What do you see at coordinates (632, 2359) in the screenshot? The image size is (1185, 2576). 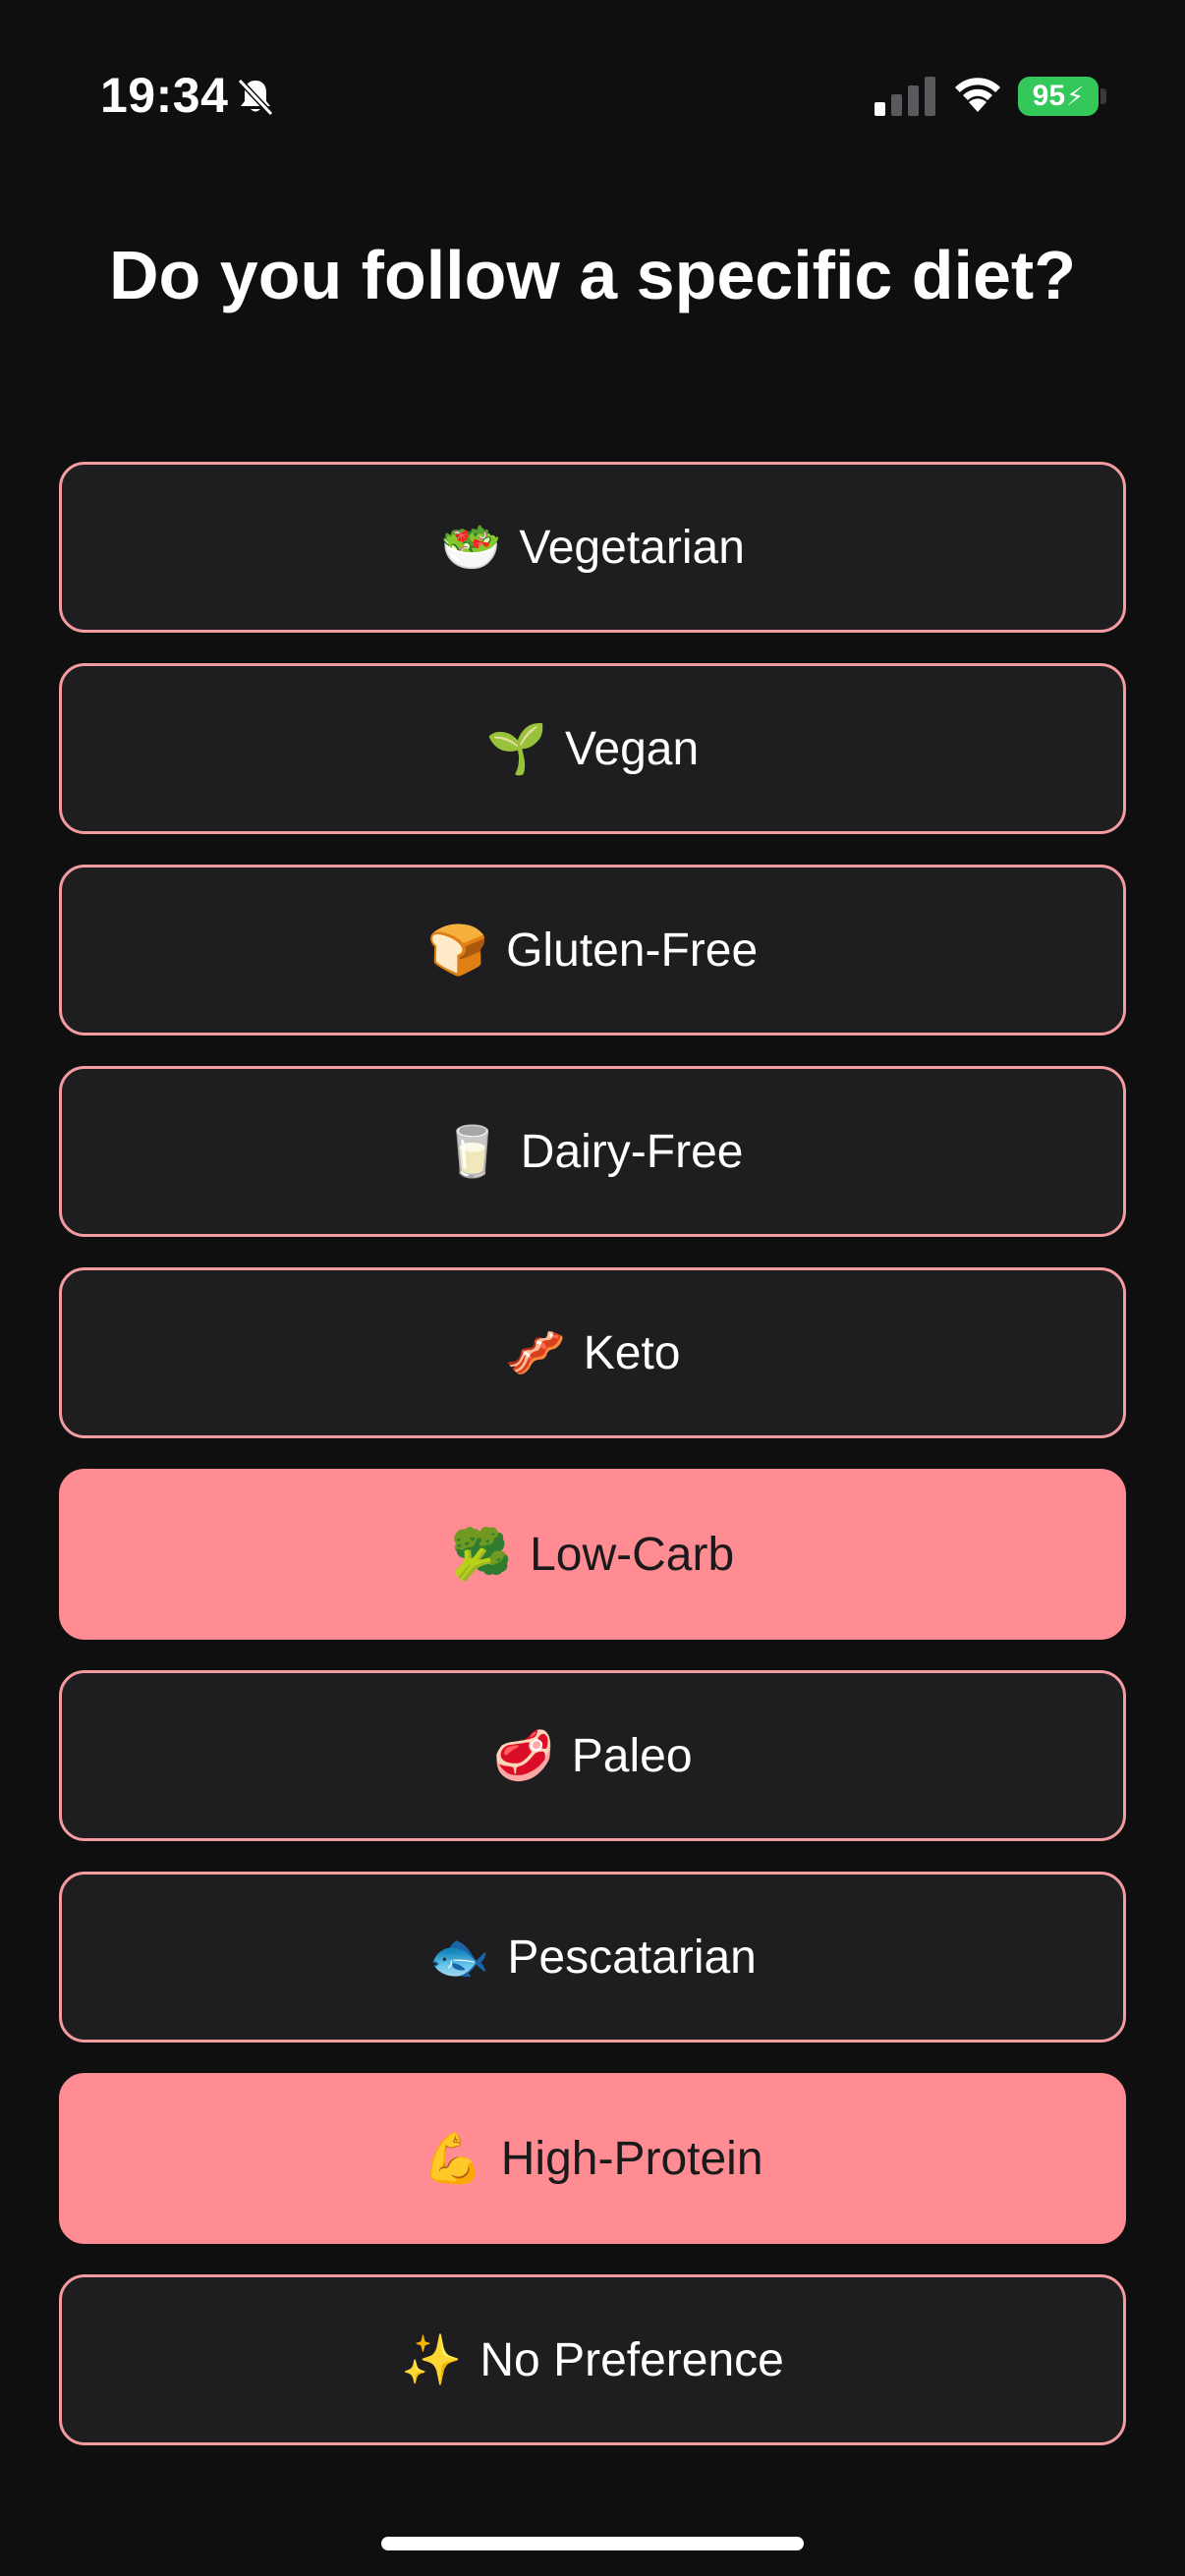 I see `option-label: No Preference` at bounding box center [632, 2359].